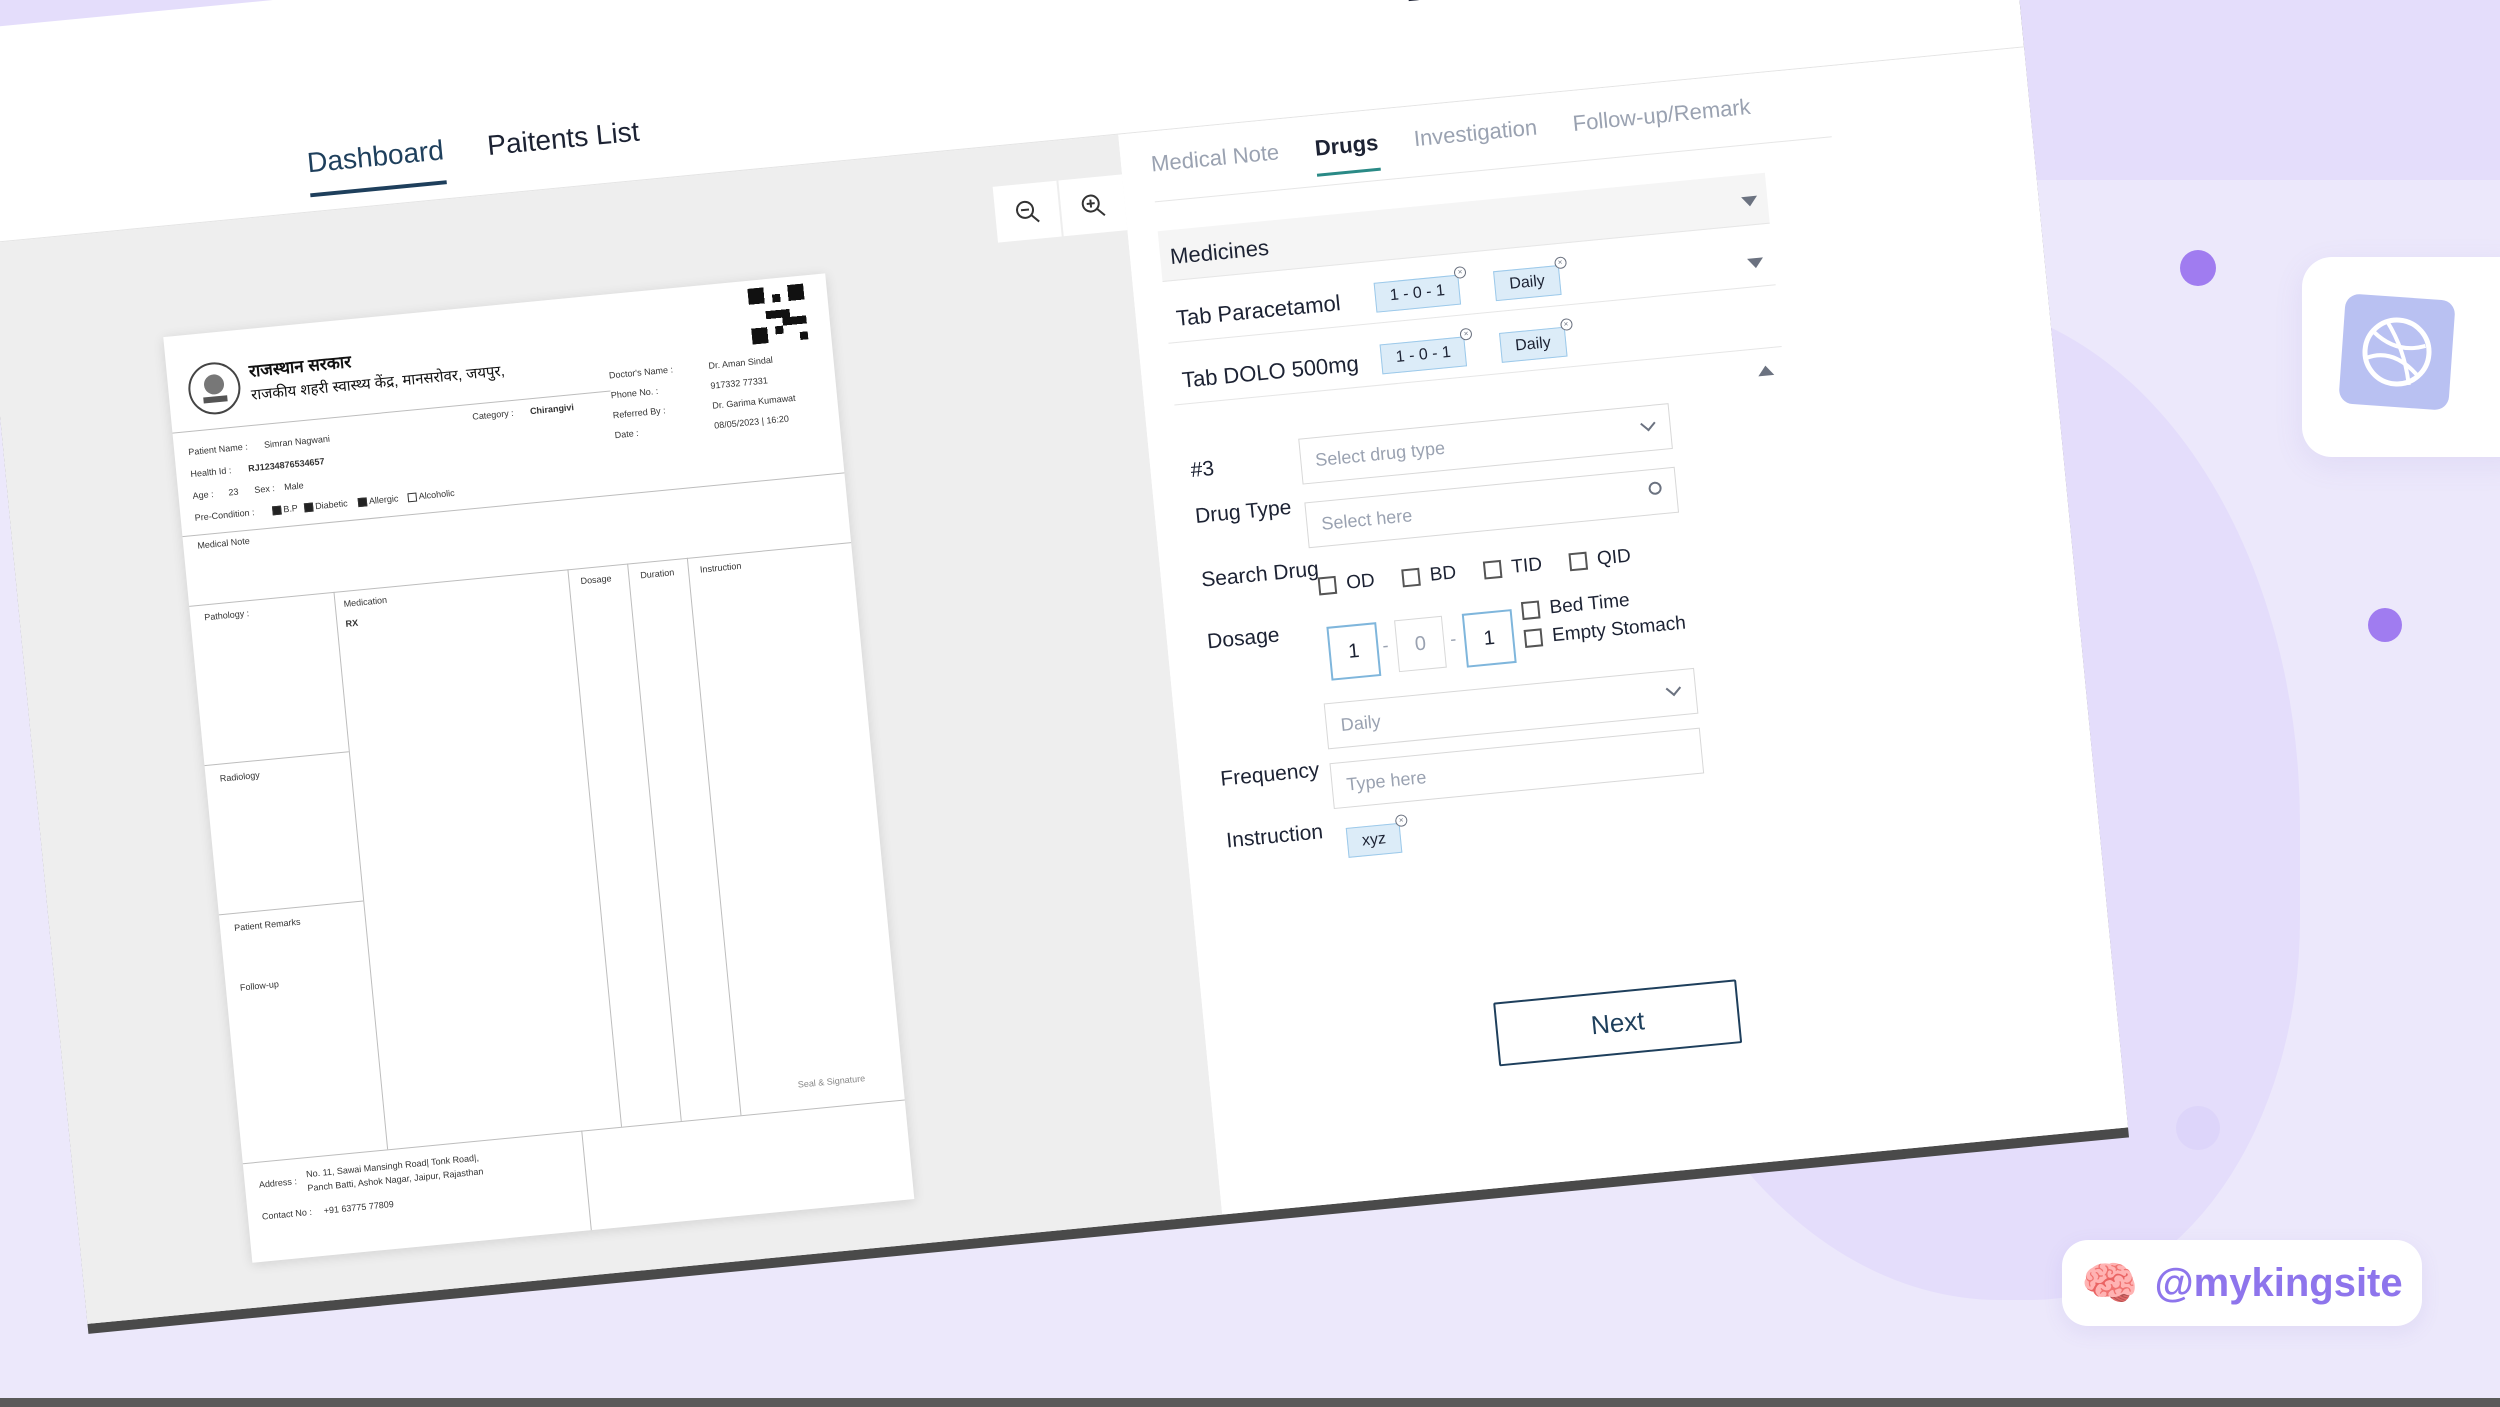 The image size is (2500, 1407). What do you see at coordinates (1360, 723) in the screenshot?
I see `frequency-value: Daily` at bounding box center [1360, 723].